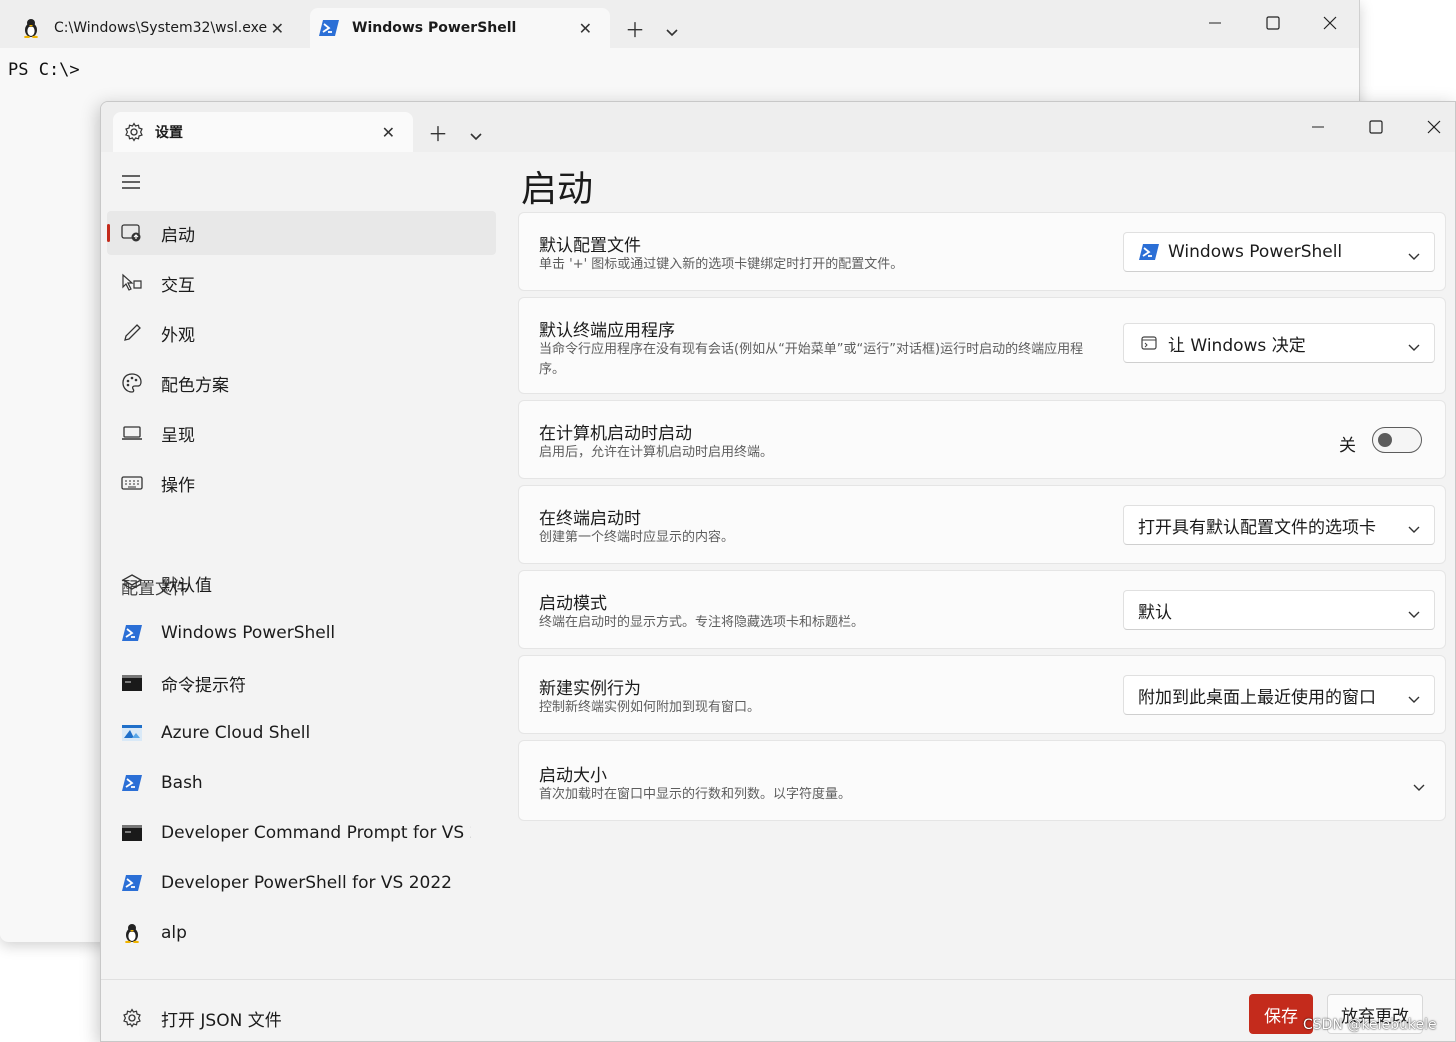  I want to click on setting-launch-mode: 启动模式 终端在启动时的显示方式。专注将隐藏选项卡和标题栏。 默认, so click(982, 609).